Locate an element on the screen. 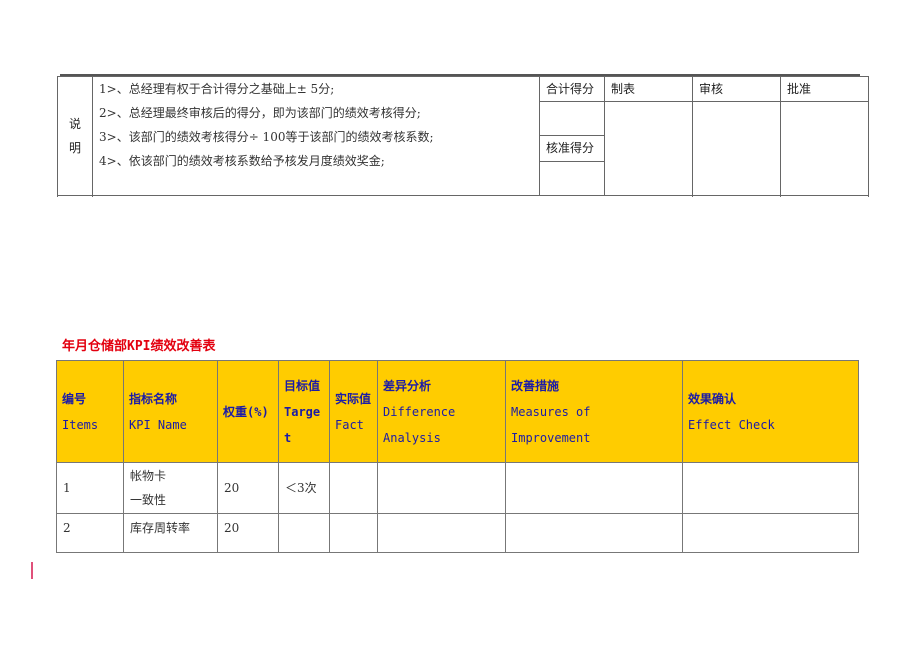 This screenshot has width=920, height=651. table-row: 2 库存周转率 20 is located at coordinates (457, 533).